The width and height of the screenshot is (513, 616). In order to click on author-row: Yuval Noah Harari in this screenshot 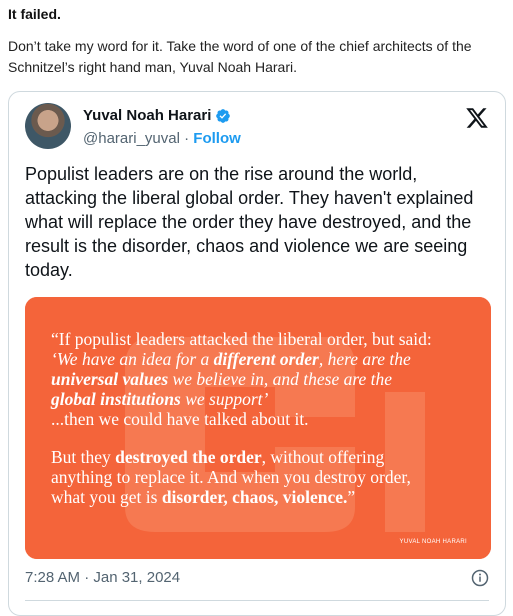, I will do `click(157, 115)`.